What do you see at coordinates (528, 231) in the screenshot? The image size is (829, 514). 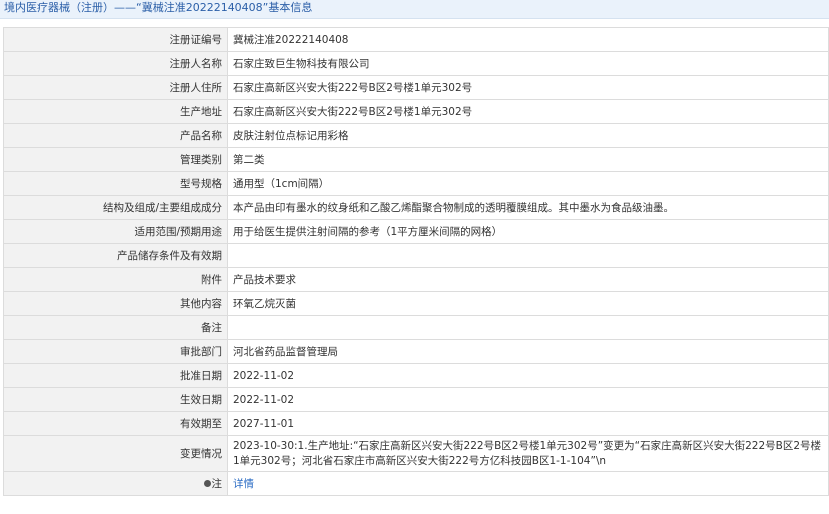 I see `row-value-intended-use: 用于给医生提供注射间隔的参考（1平方厘米间隔的网格）` at bounding box center [528, 231].